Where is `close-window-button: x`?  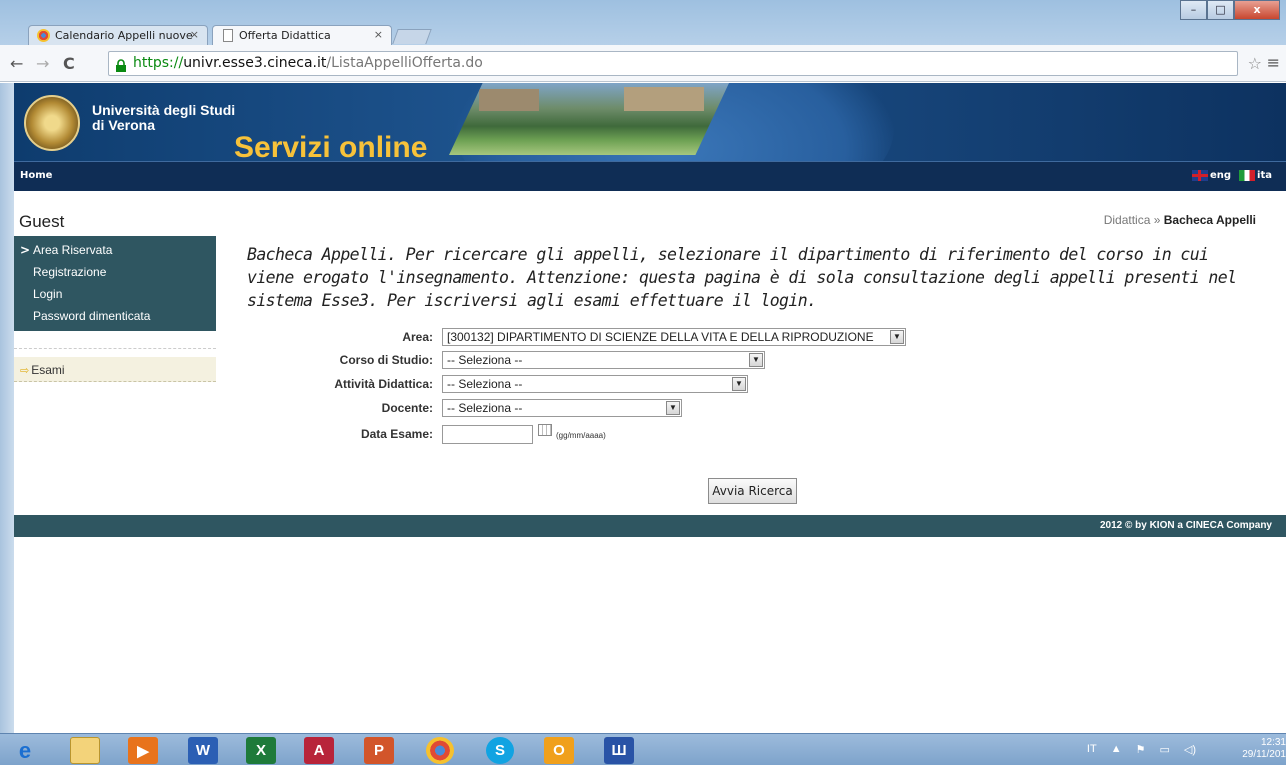
close-window-button: x is located at coordinates (1257, 10).